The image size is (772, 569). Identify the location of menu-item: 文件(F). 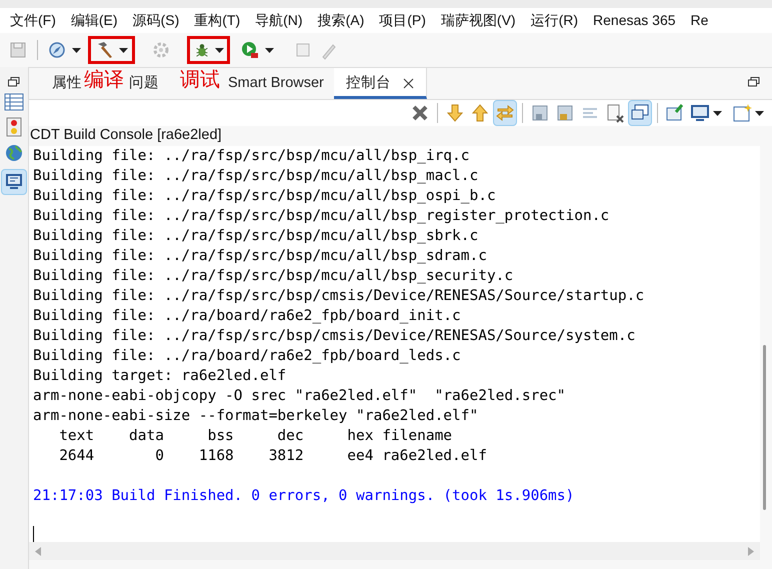
(33, 20).